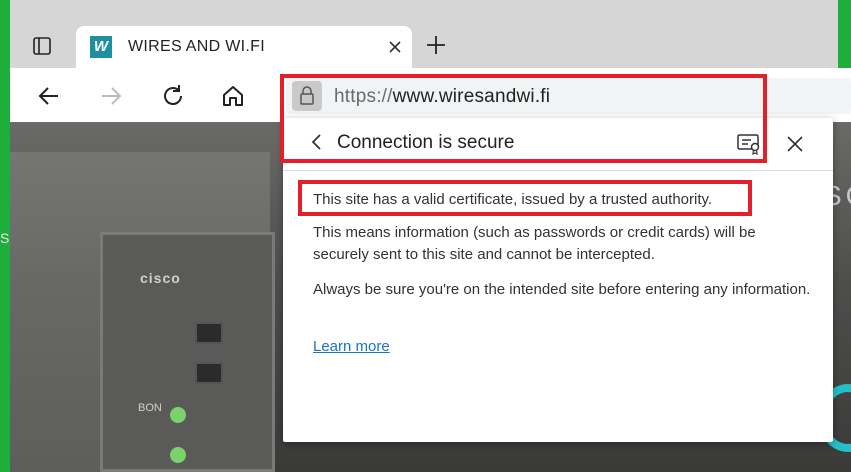 The width and height of the screenshot is (851, 472). I want to click on hero-image-label: BON, so click(150, 408).